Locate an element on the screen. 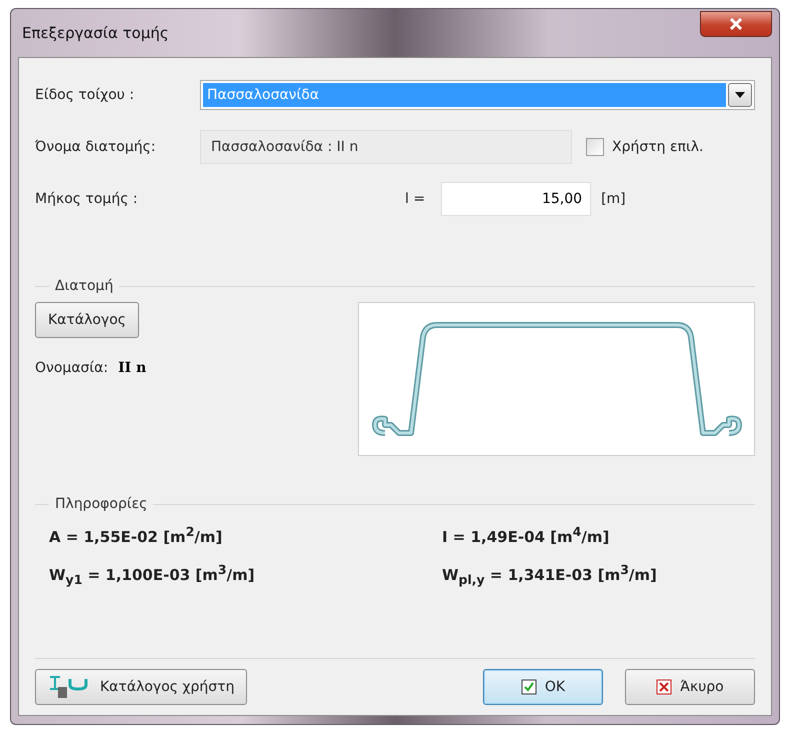 The height and width of the screenshot is (735, 790). designation-value: II n is located at coordinates (132, 368).